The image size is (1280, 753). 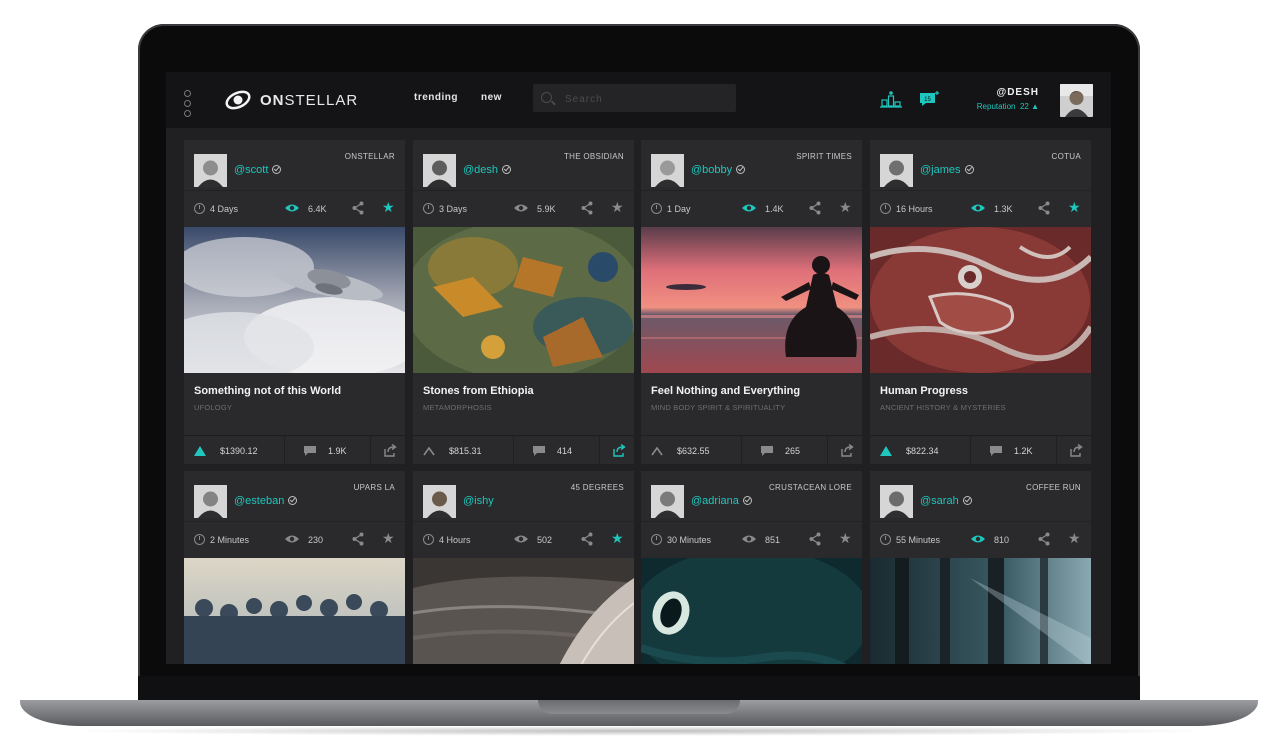 I want to click on view-count: 1.3K, so click(x=1003, y=209).